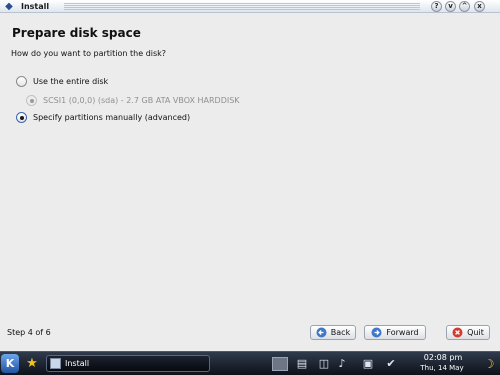 The width and height of the screenshot is (500, 375). Describe the element at coordinates (489, 364) in the screenshot. I see `night-moon-icon: ☽` at that location.